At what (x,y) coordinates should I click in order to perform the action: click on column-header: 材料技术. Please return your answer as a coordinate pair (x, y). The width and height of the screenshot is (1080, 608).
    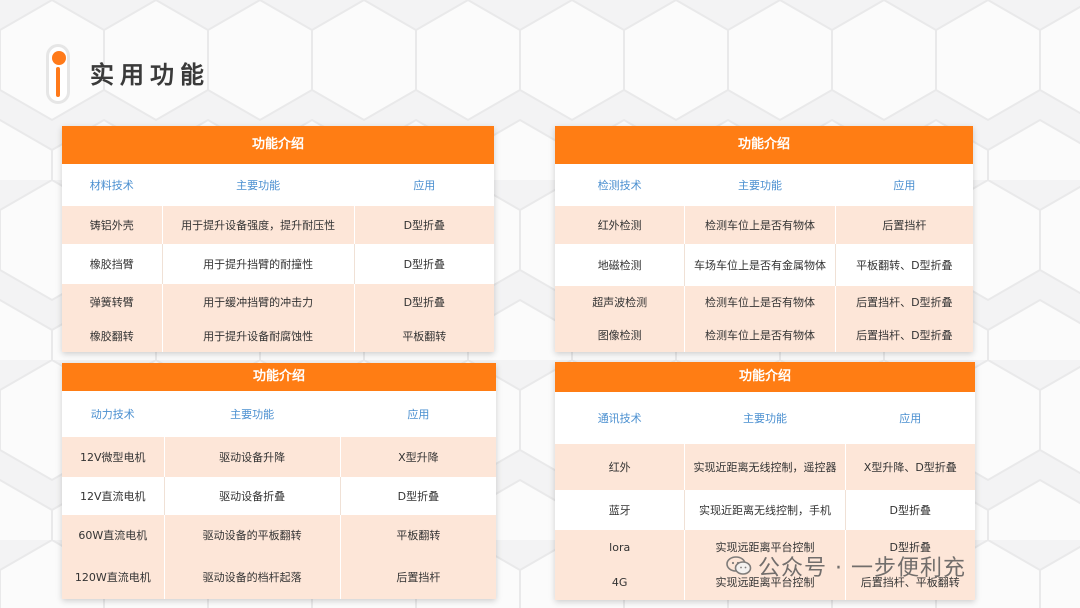
    Looking at the image, I should click on (112, 185).